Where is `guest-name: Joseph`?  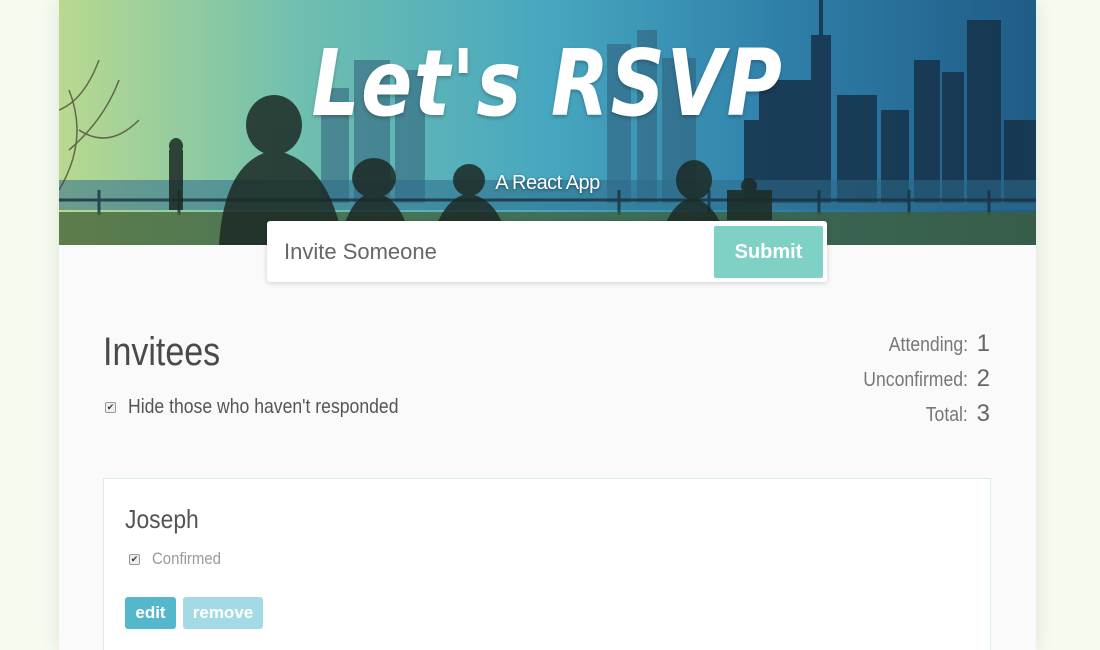
guest-name: Joseph is located at coordinates (162, 519).